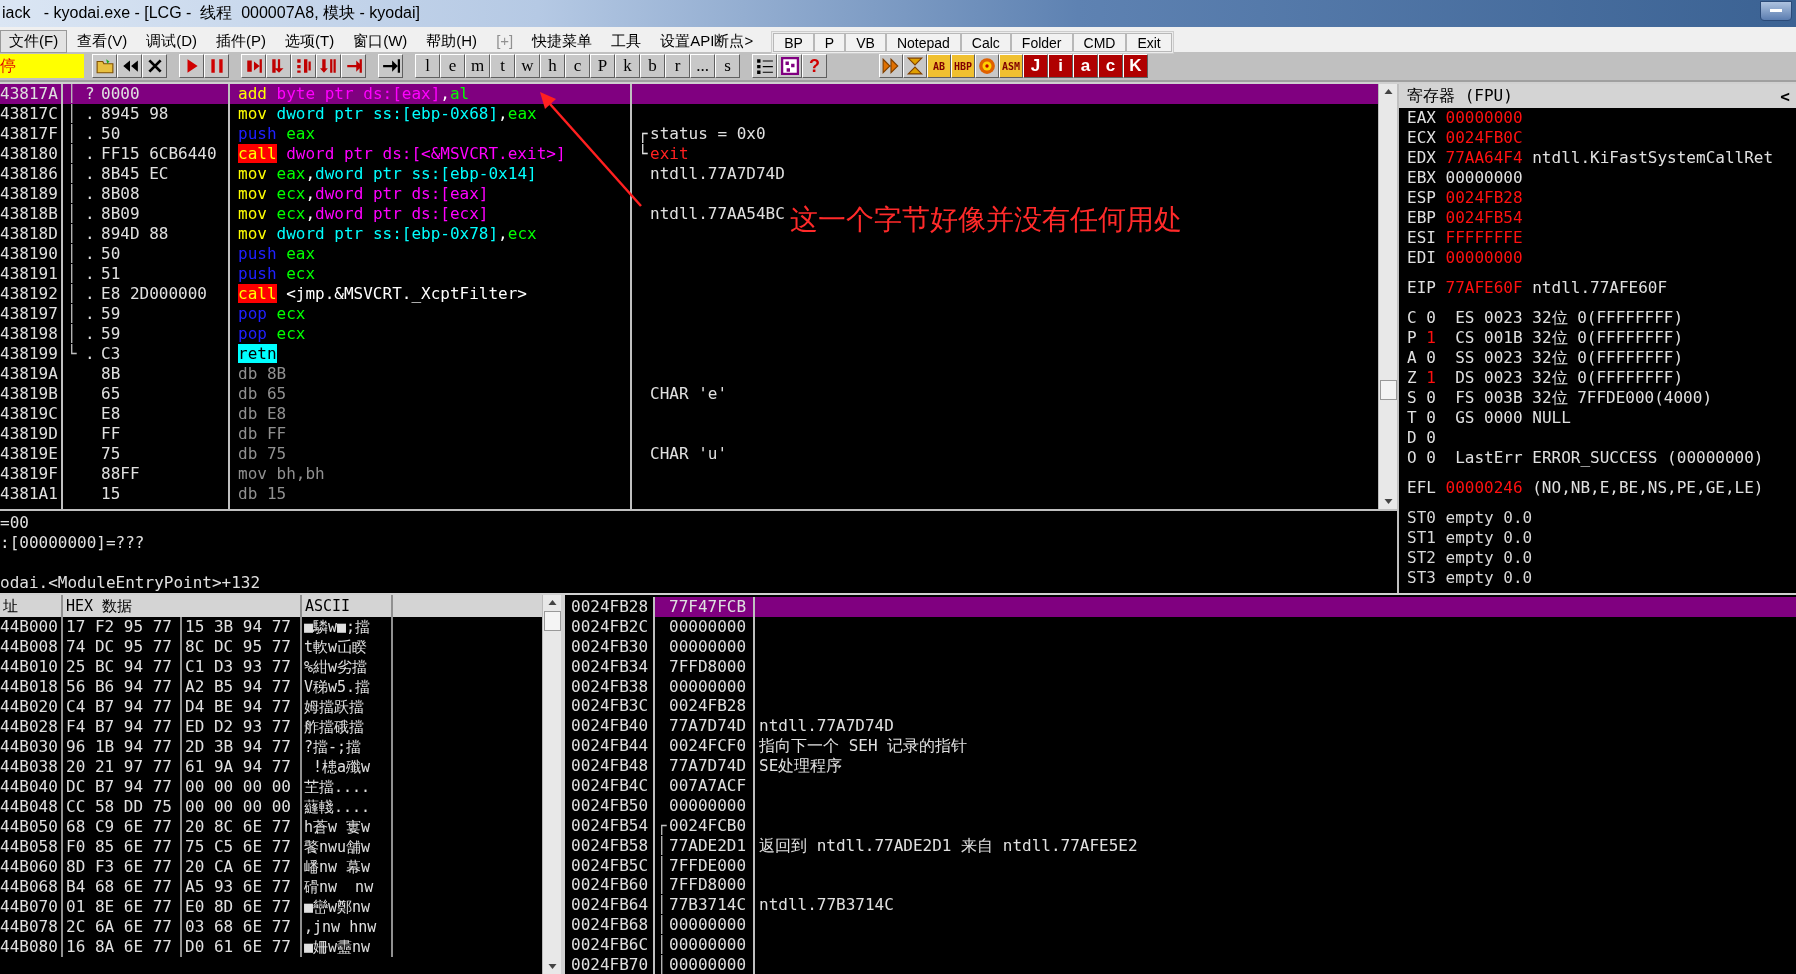 The image size is (1796, 974). Describe the element at coordinates (1225, 885) in the screenshot. I see `stack-row: │7FFD8000` at that location.